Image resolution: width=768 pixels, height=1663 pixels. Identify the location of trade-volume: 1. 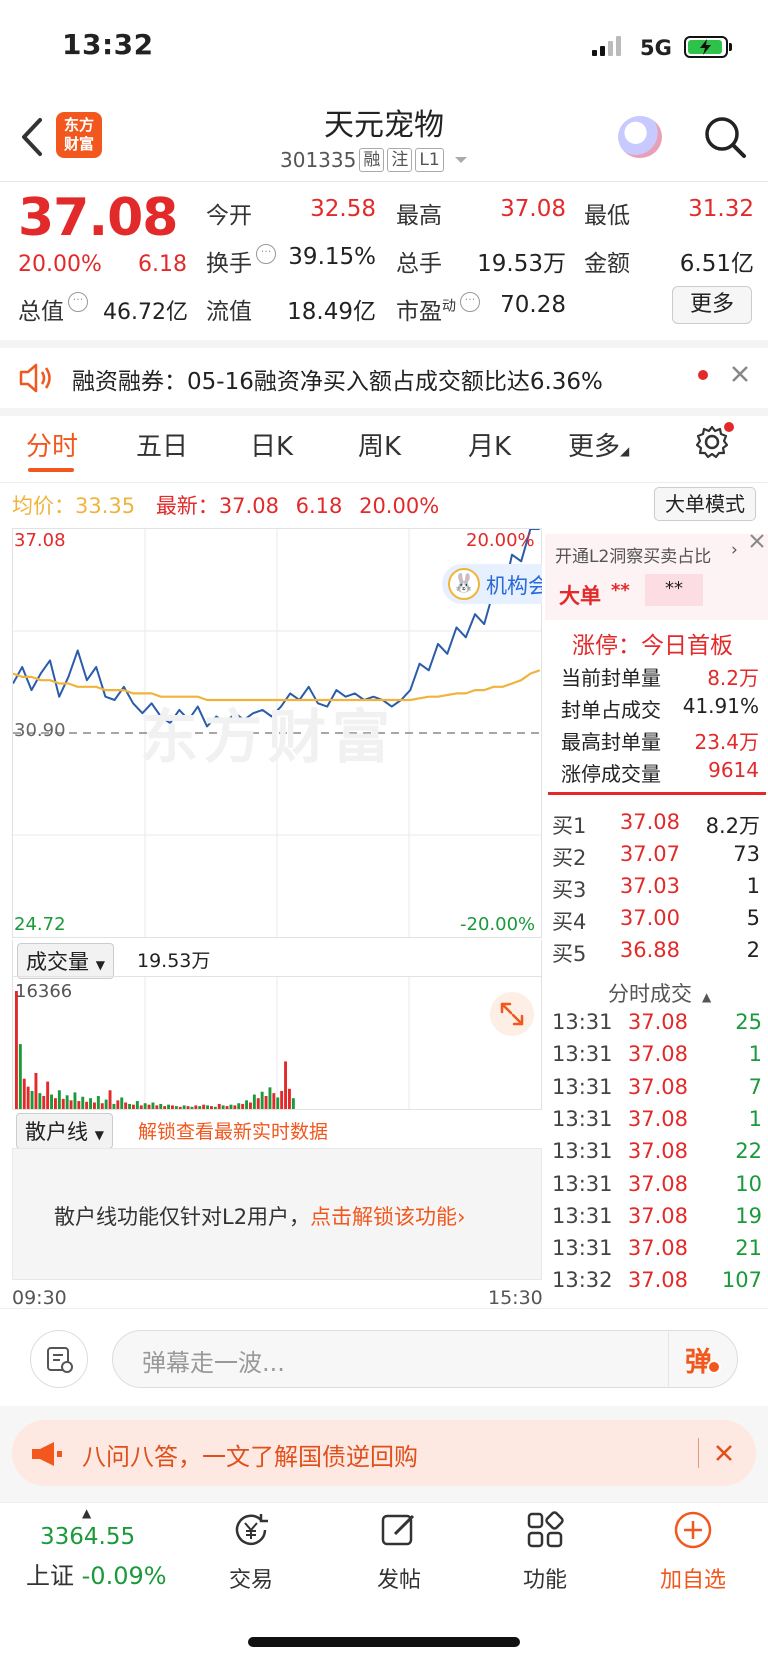
(755, 1054).